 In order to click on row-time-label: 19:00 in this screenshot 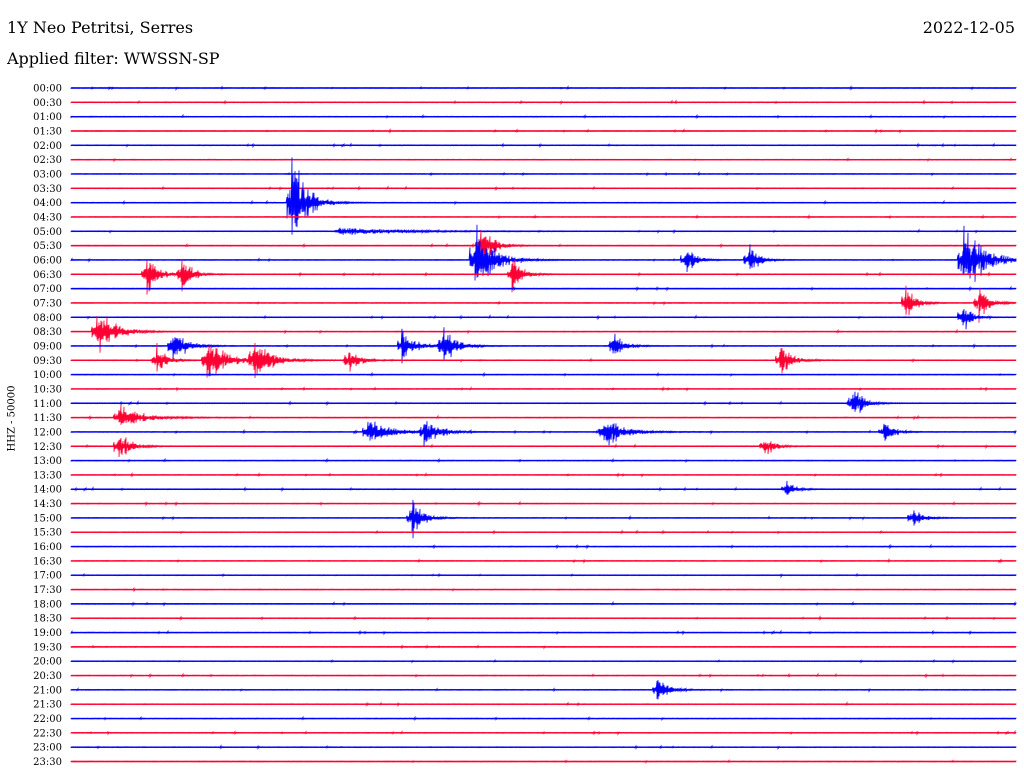, I will do `click(47, 633)`.